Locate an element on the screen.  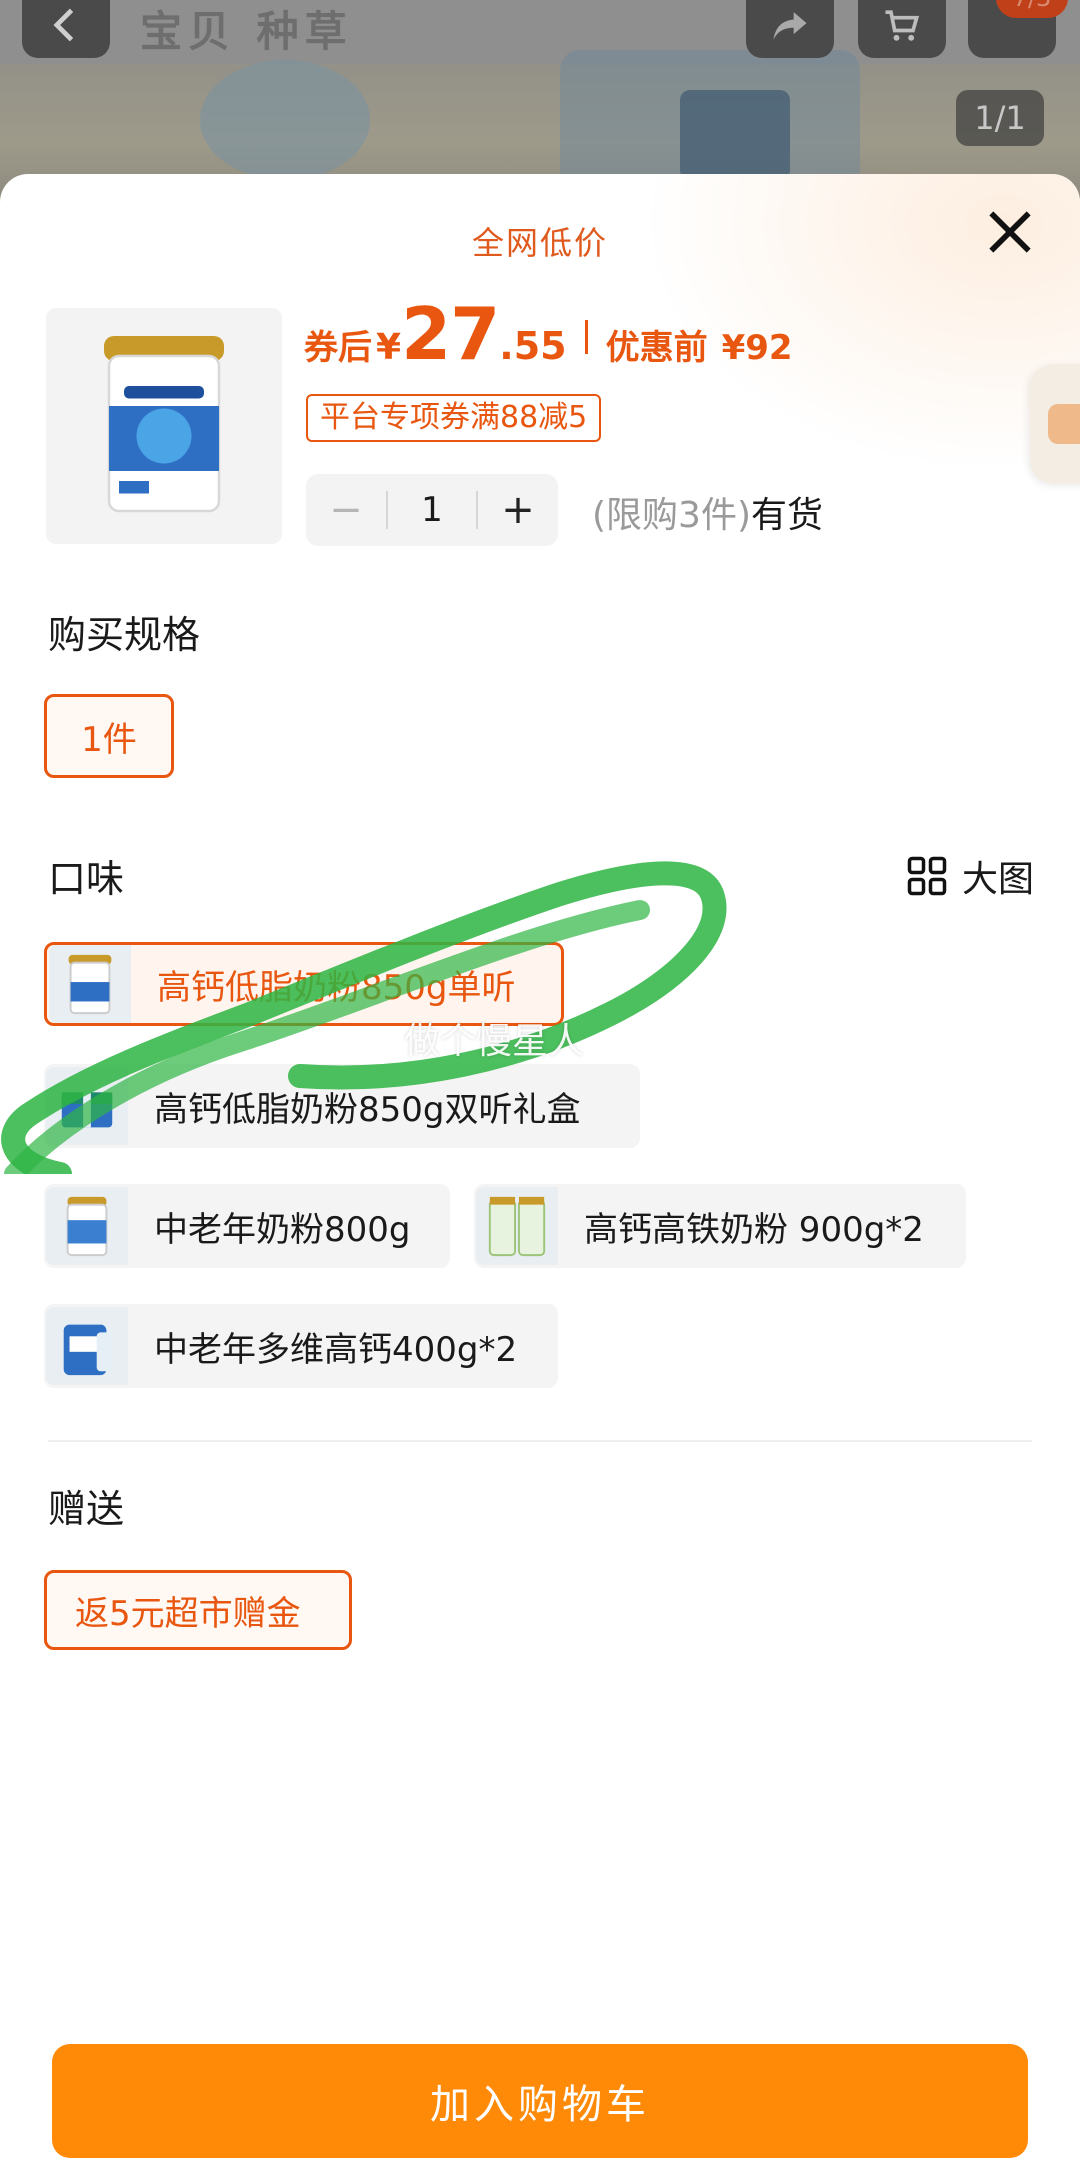
flavor-option: 中老年多维高钙400g*2 is located at coordinates (301, 1346).